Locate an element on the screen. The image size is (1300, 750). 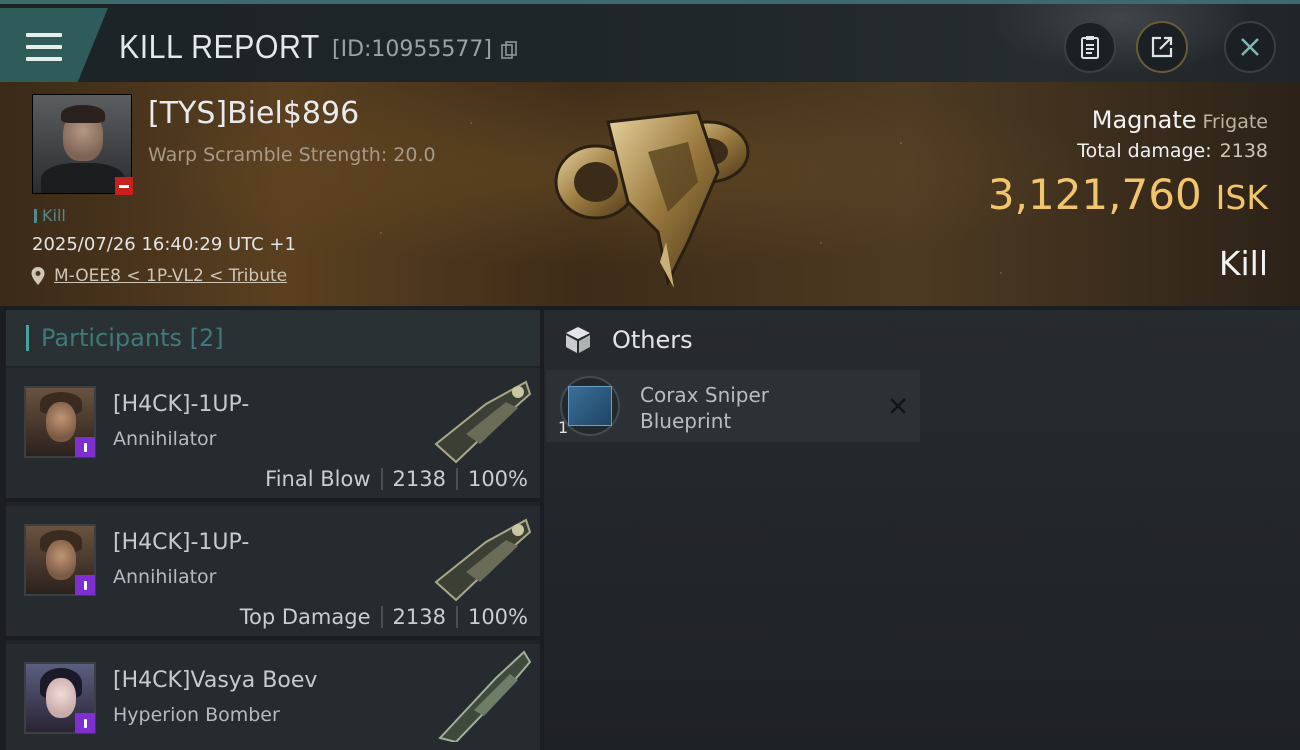
menu-button is located at coordinates (54, 45).